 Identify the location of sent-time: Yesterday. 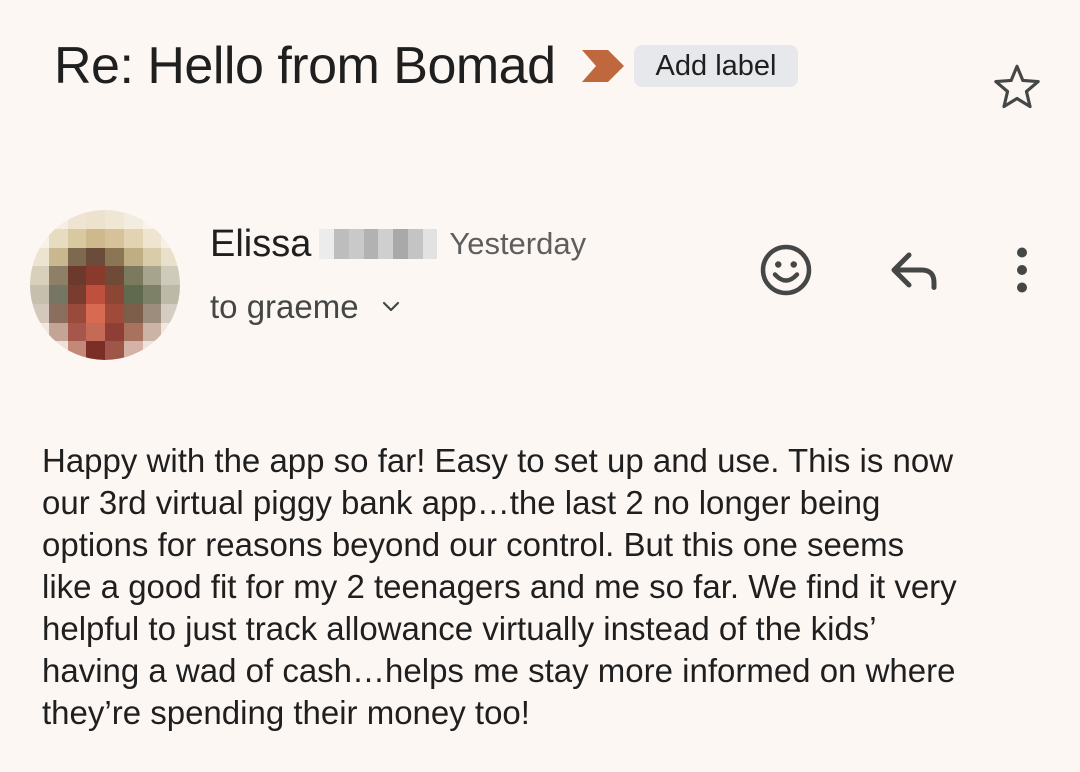
(518, 243).